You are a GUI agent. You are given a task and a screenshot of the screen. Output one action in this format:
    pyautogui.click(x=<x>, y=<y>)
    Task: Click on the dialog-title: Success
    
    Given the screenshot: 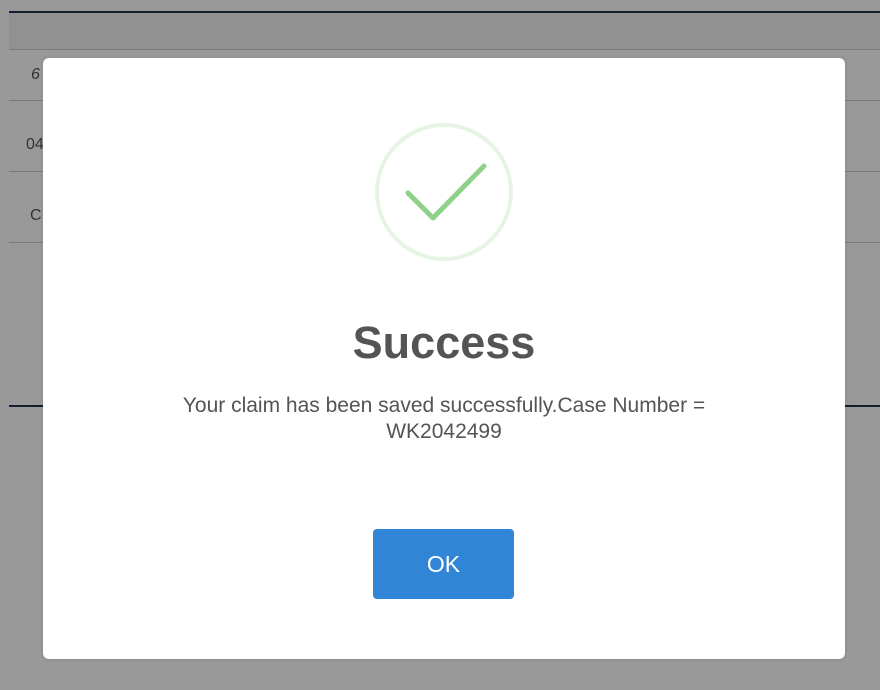 What is the action you would take?
    pyautogui.click(x=444, y=342)
    